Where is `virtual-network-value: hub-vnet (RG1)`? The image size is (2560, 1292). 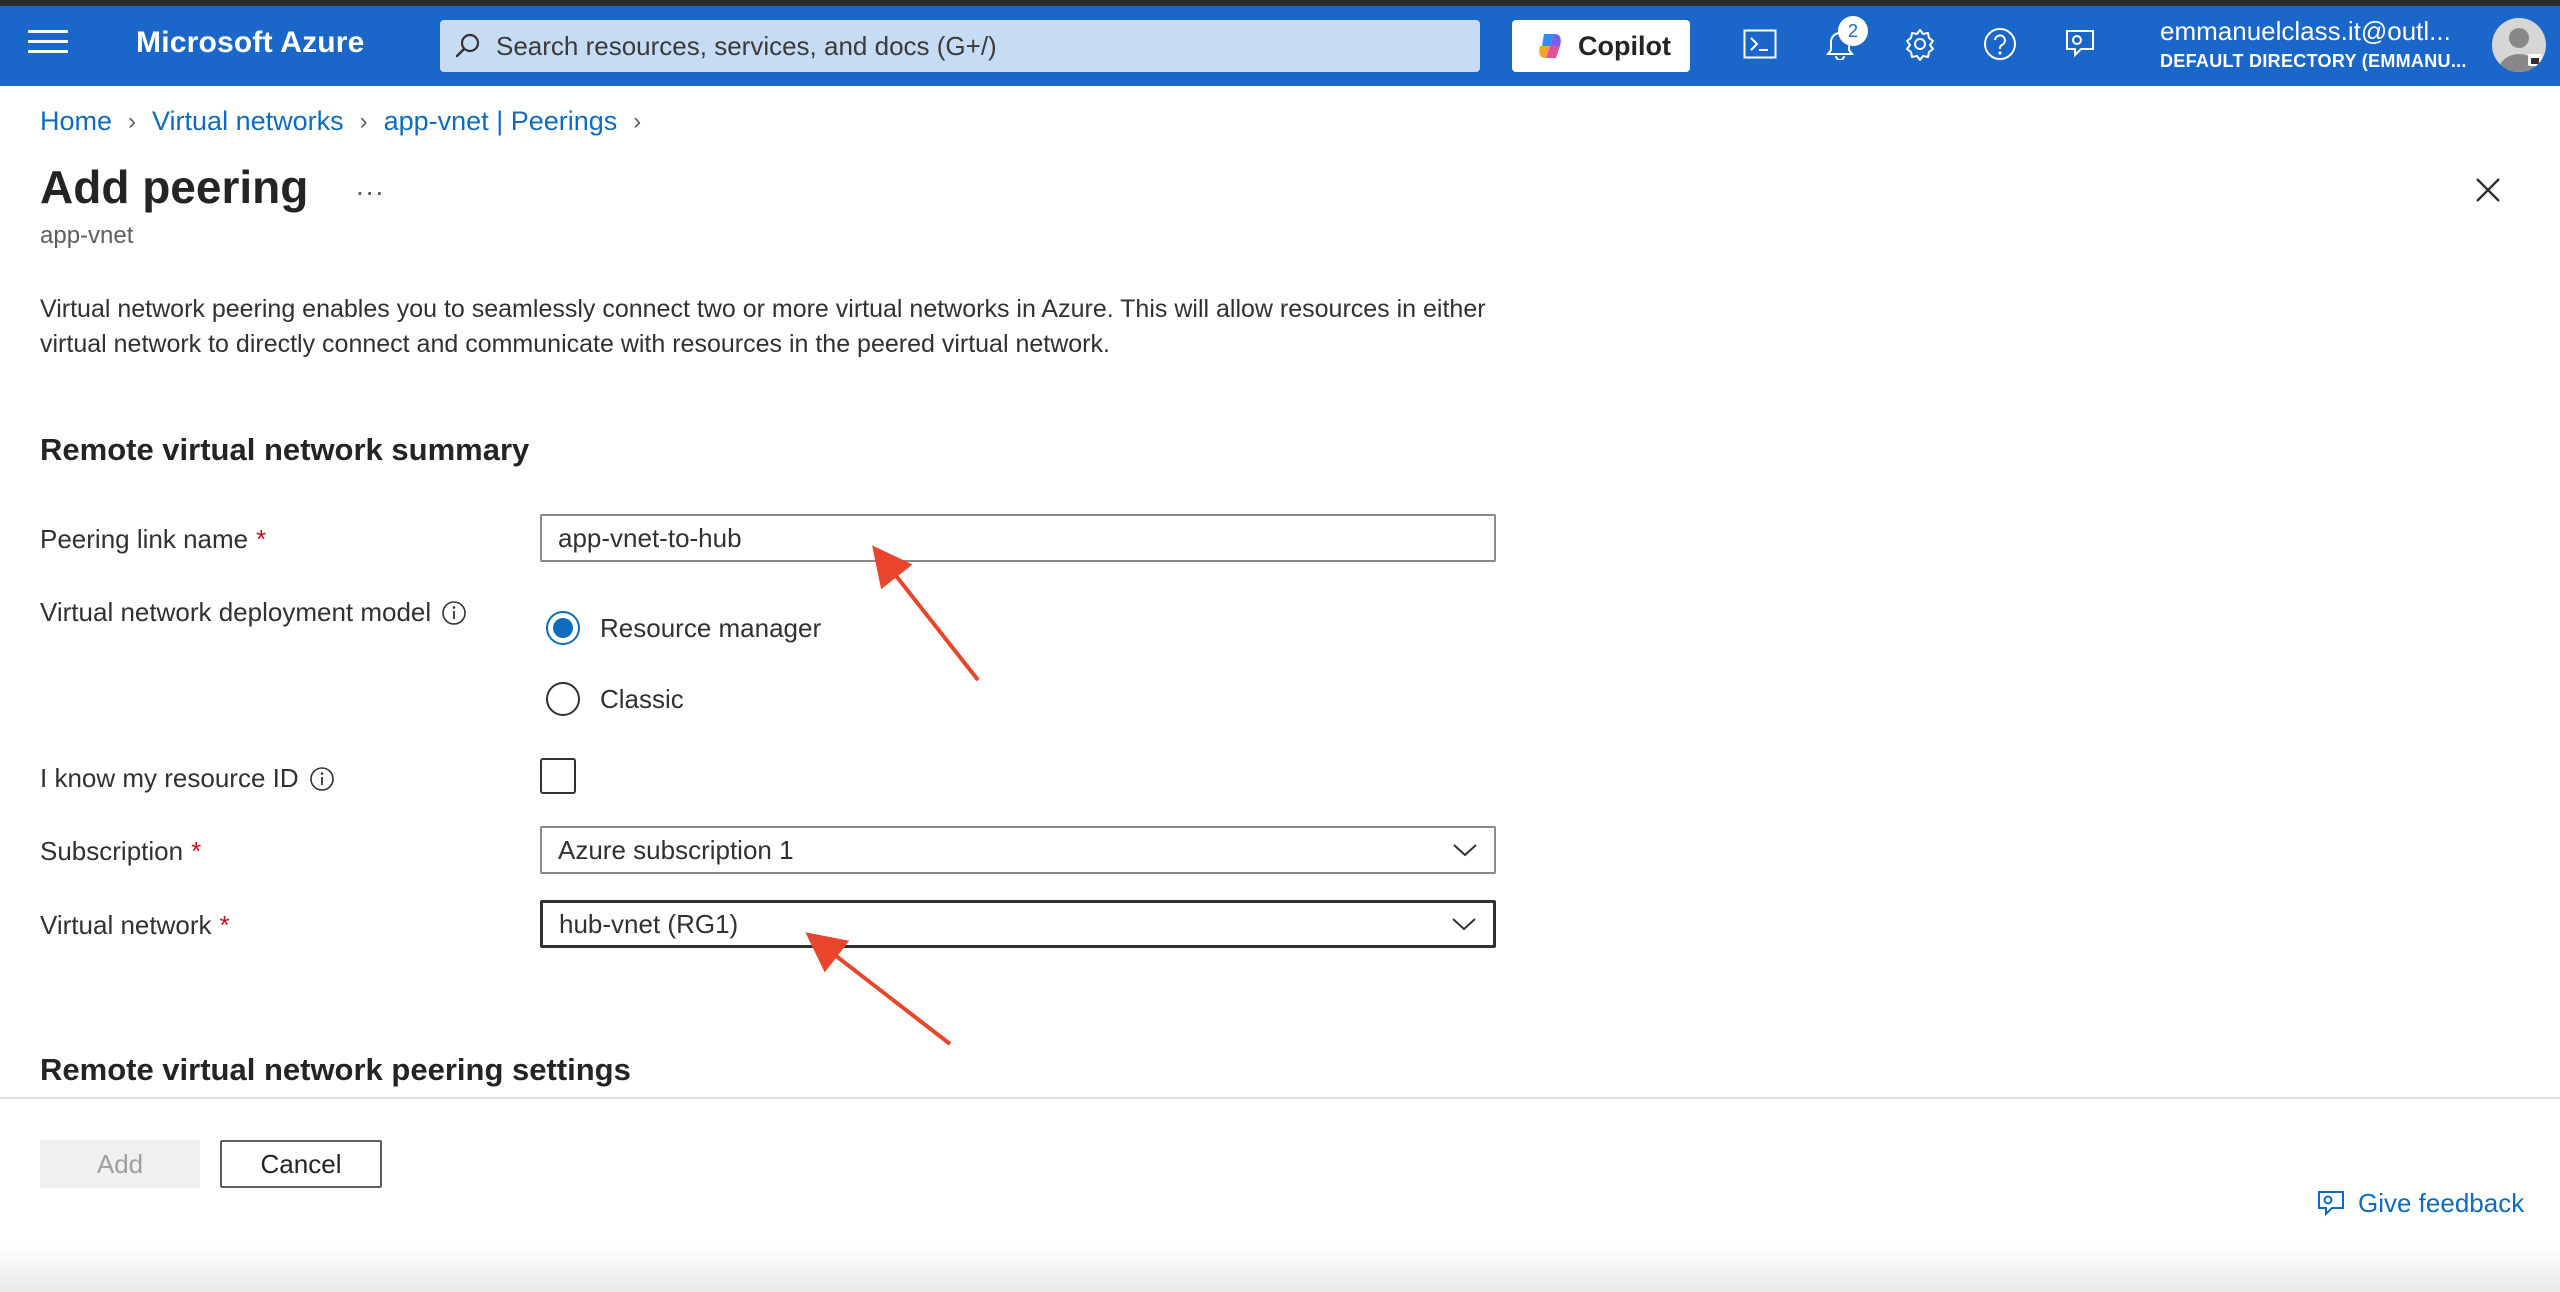
virtual-network-value: hub-vnet (RG1) is located at coordinates (649, 923).